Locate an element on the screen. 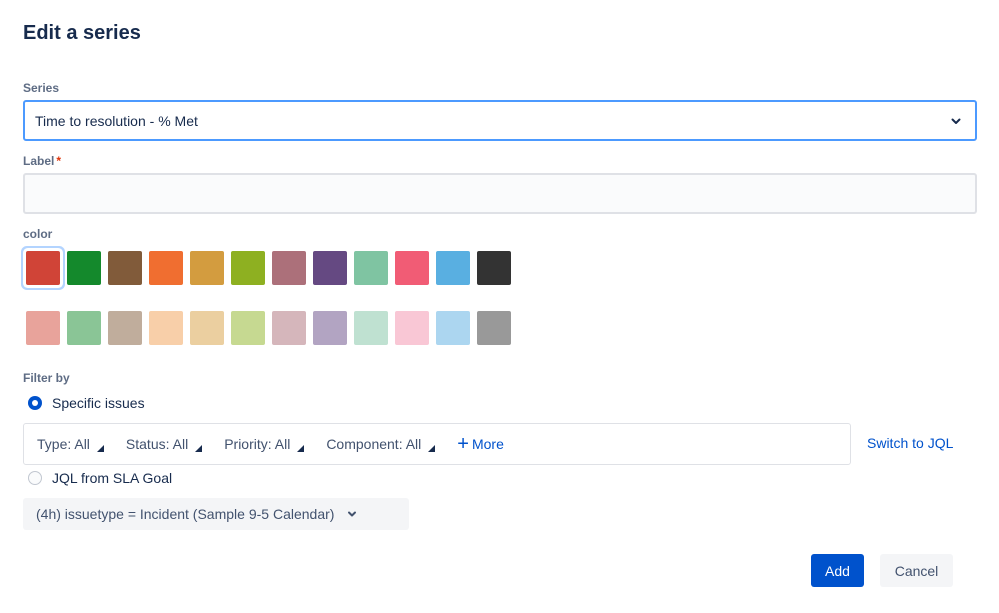 The height and width of the screenshot is (613, 999). jql-from-sla-goal-option: JQL from SLA Goal is located at coordinates (100, 478).